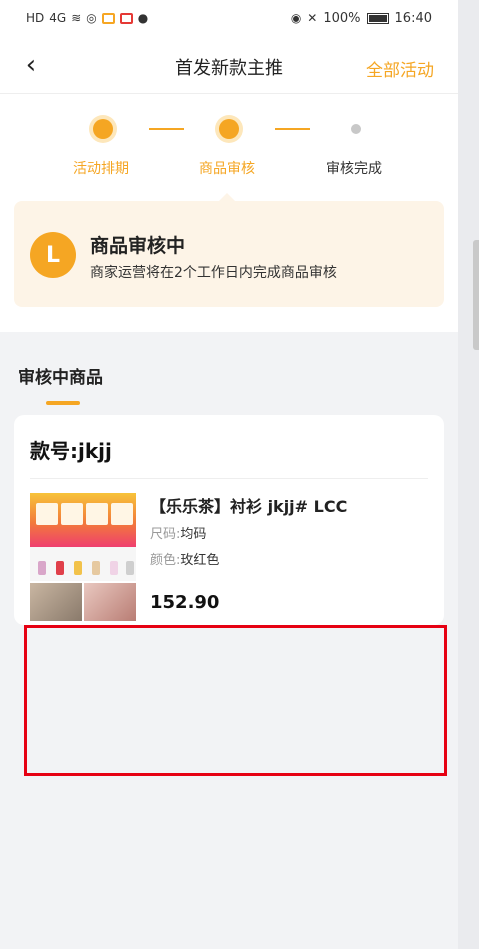 The width and height of the screenshot is (479, 949). What do you see at coordinates (185, 602) in the screenshot?
I see `product-price: 152.90` at bounding box center [185, 602].